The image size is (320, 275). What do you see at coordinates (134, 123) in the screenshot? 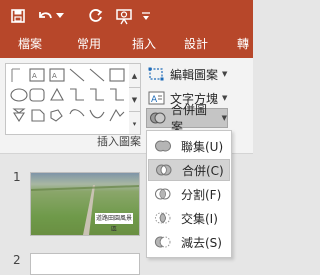
I see `gallery-more-icon: ▾` at bounding box center [134, 123].